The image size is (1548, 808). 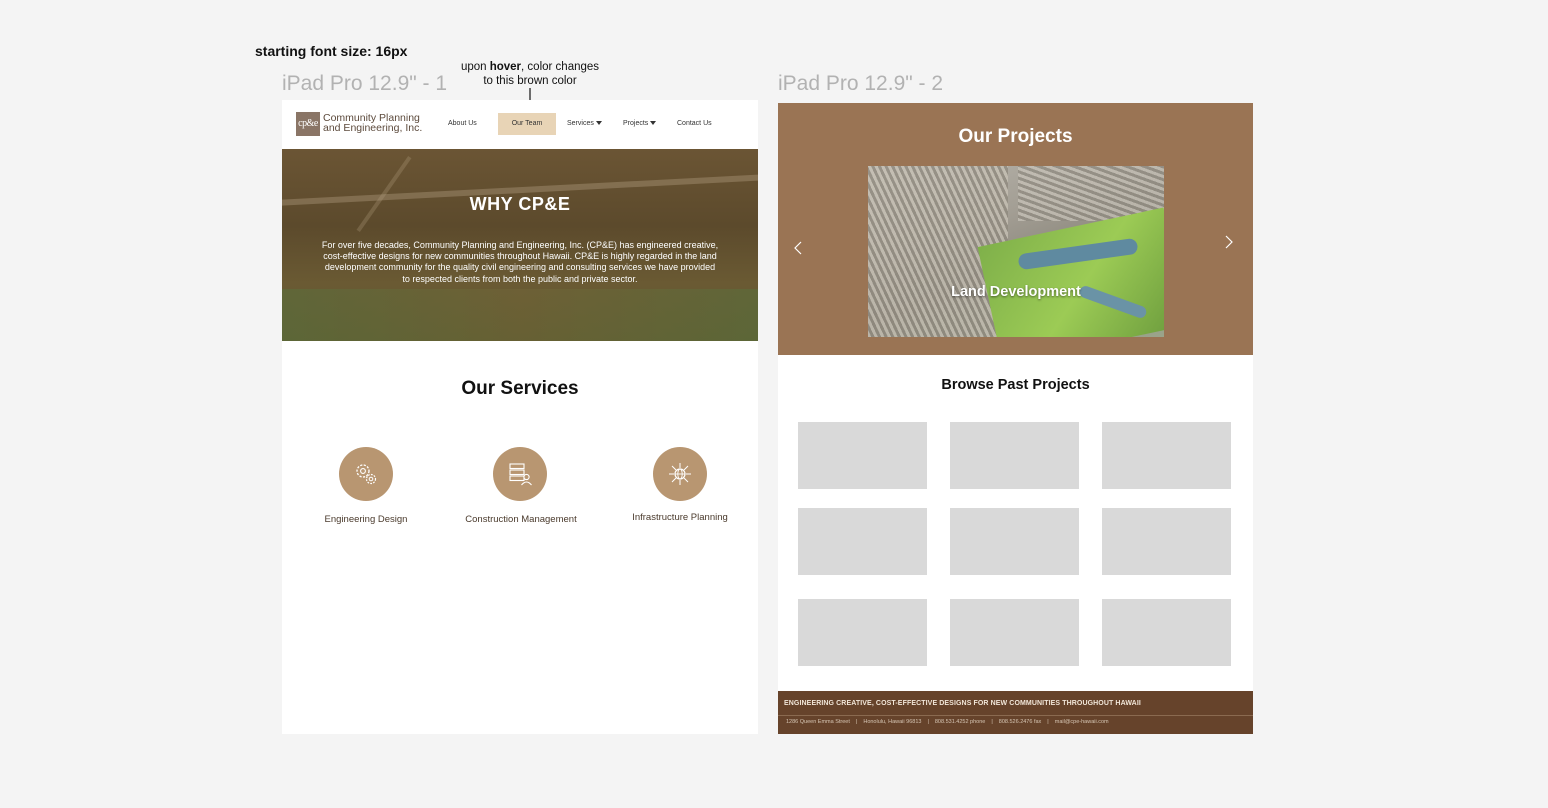 I want to click on service-label: Infrastructure Planning, so click(x=680, y=517).